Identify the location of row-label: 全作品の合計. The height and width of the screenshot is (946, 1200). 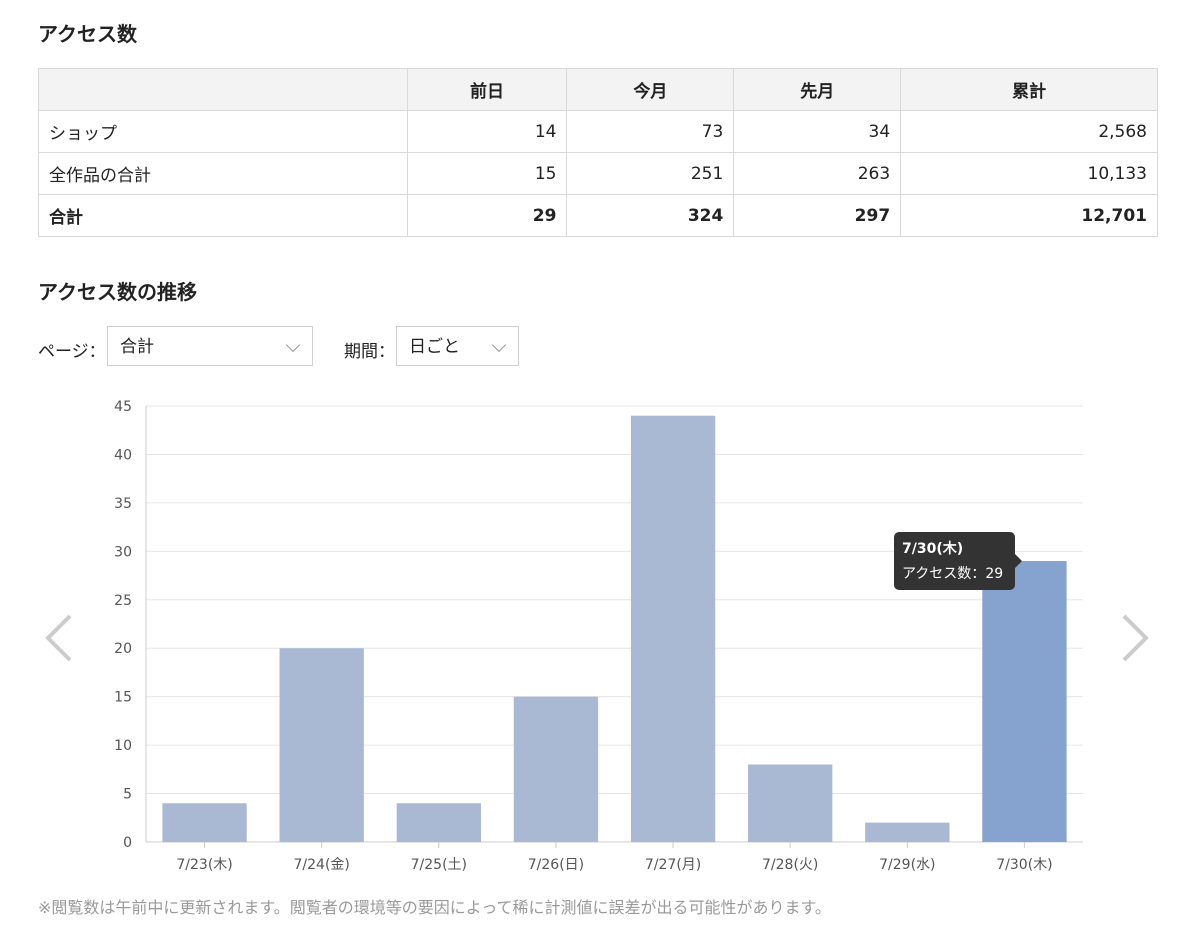
(223, 173).